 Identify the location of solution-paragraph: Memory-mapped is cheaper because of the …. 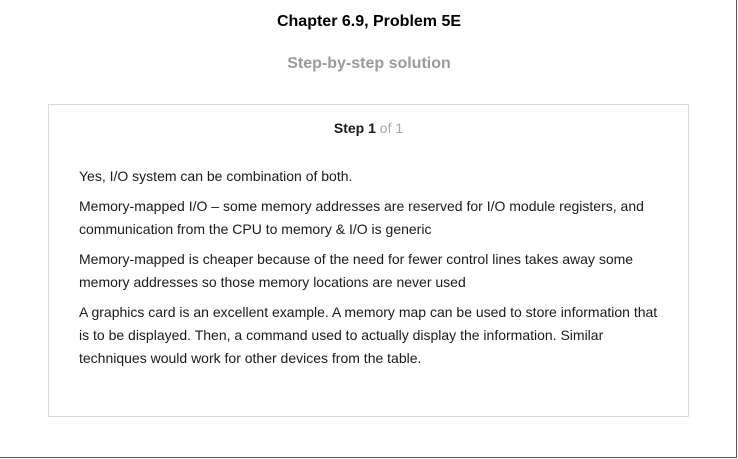
(356, 270).